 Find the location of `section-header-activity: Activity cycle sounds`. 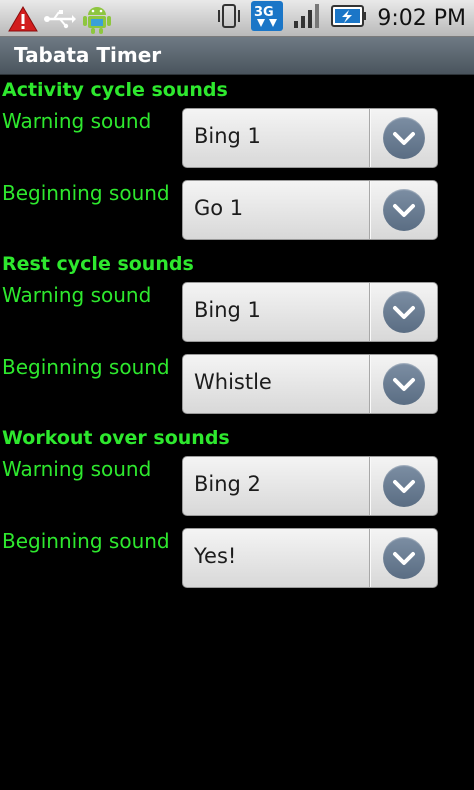

section-header-activity: Activity cycle sounds is located at coordinates (115, 90).